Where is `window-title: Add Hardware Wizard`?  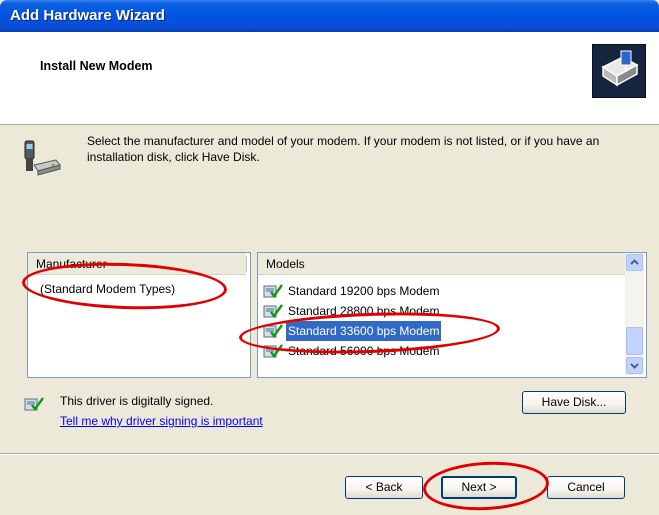
window-title: Add Hardware Wizard is located at coordinates (87, 15).